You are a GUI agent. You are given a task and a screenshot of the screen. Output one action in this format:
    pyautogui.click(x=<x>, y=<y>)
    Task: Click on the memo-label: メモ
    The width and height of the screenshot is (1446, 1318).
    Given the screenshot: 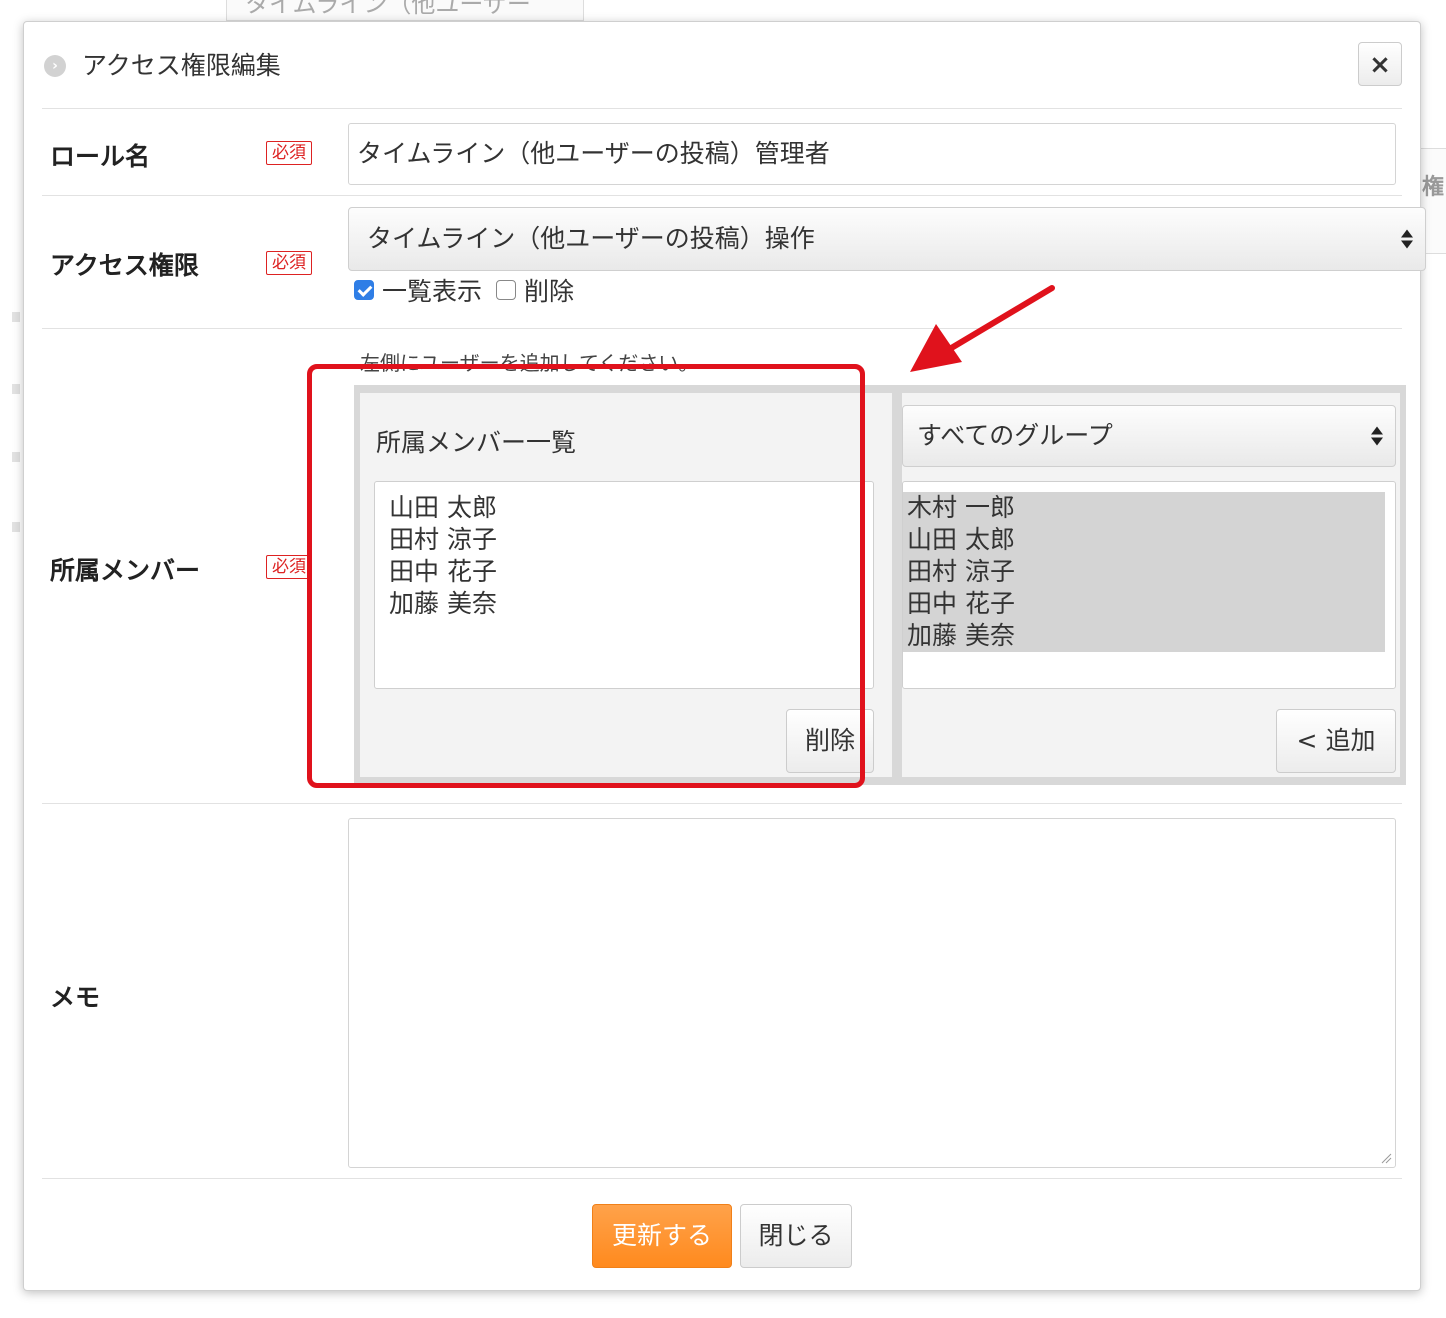 What is the action you would take?
    pyautogui.click(x=75, y=997)
    